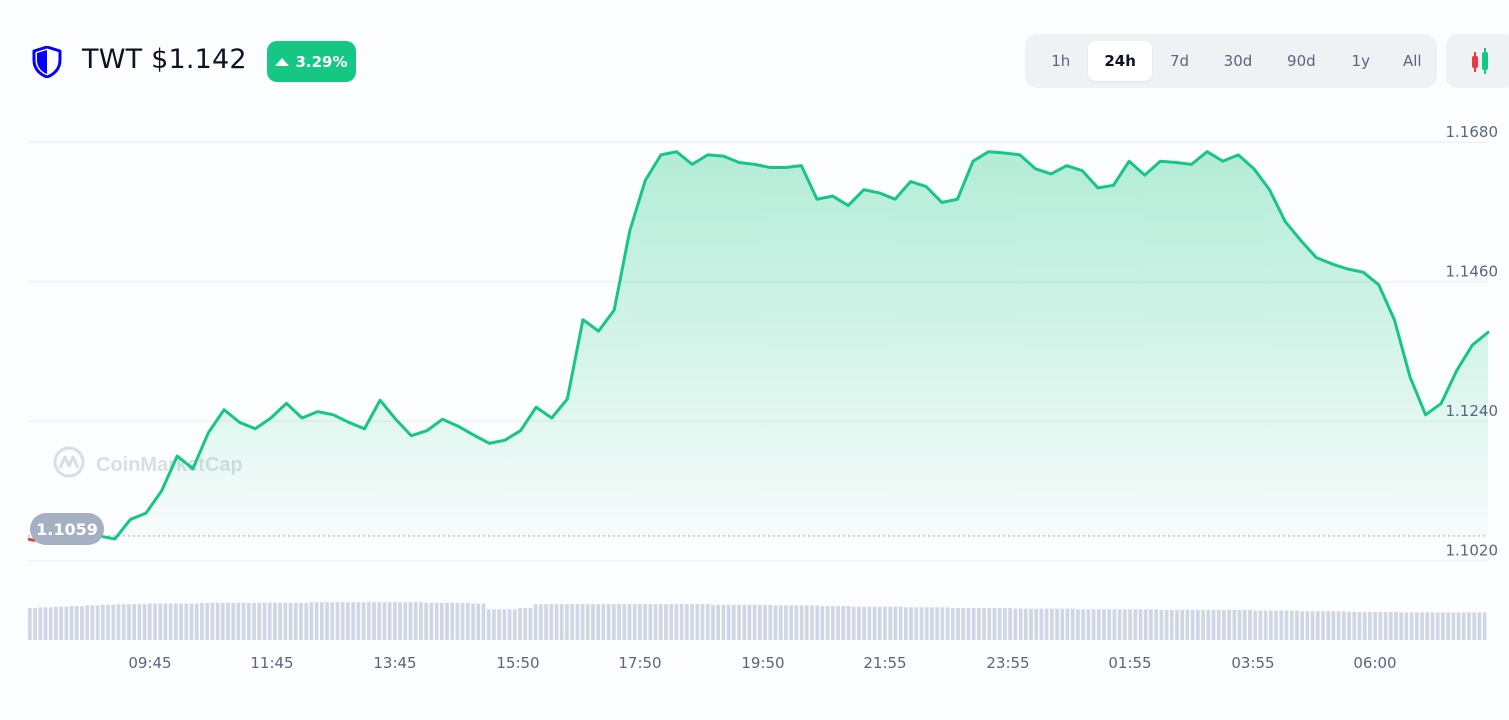  Describe the element at coordinates (1477, 61) in the screenshot. I see `candlestick-toggle-button` at that location.